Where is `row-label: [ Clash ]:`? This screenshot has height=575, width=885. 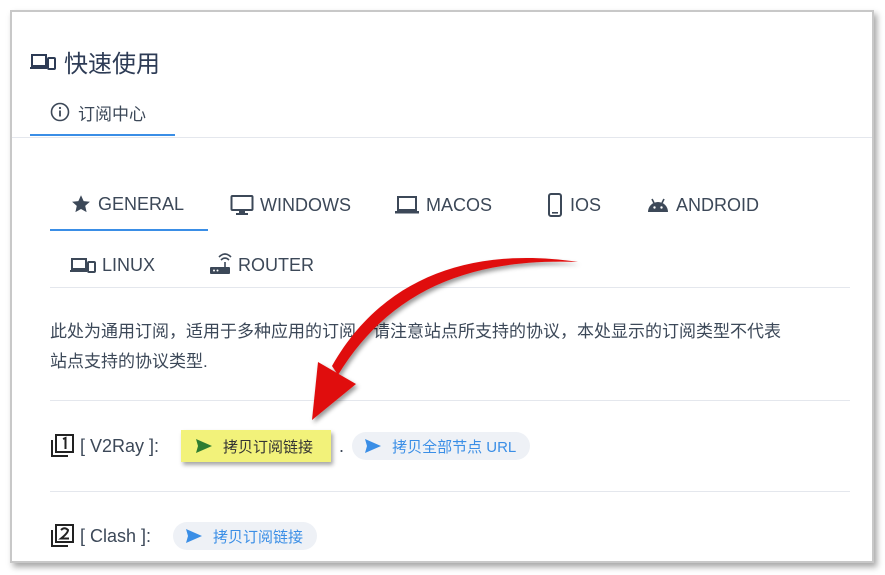 row-label: [ Clash ]: is located at coordinates (116, 535).